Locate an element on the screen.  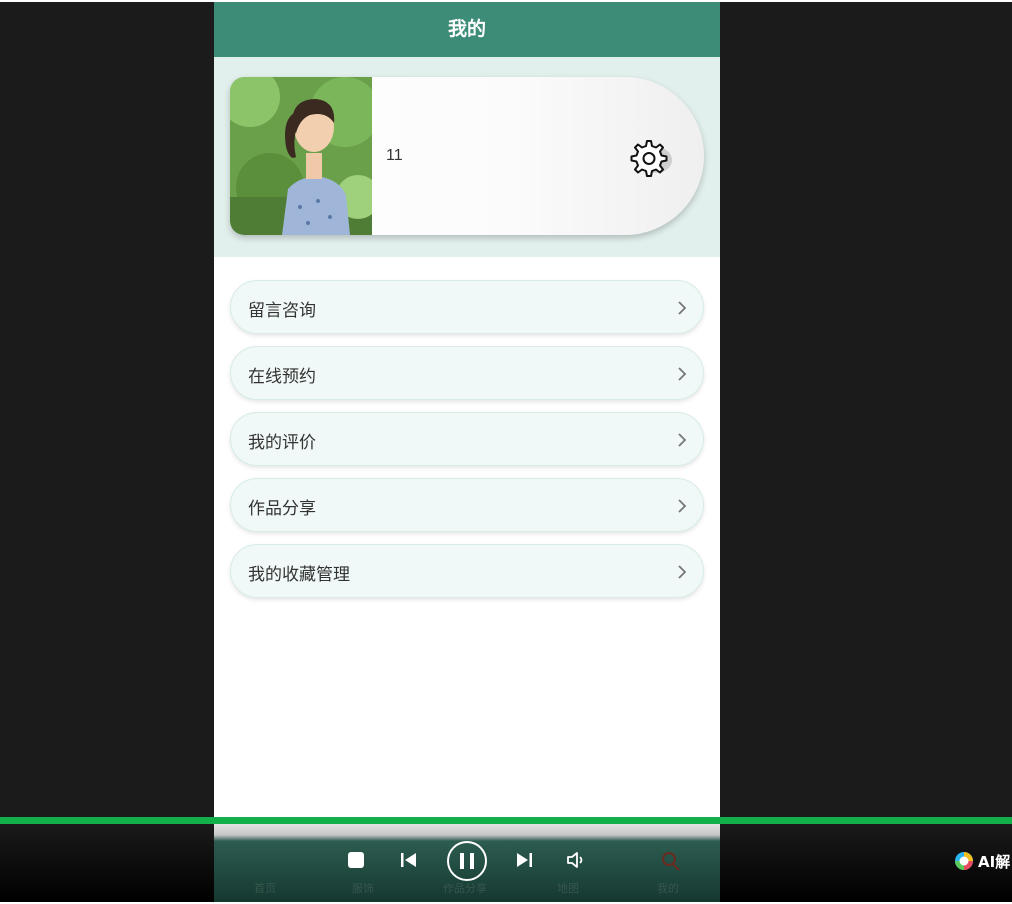
username: 11 is located at coordinates (394, 155).